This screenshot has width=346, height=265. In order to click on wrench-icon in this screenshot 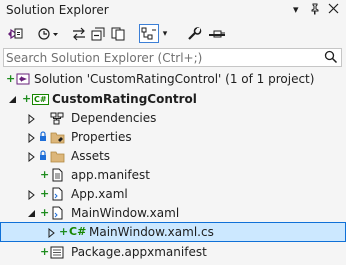, I will do `click(195, 33)`.